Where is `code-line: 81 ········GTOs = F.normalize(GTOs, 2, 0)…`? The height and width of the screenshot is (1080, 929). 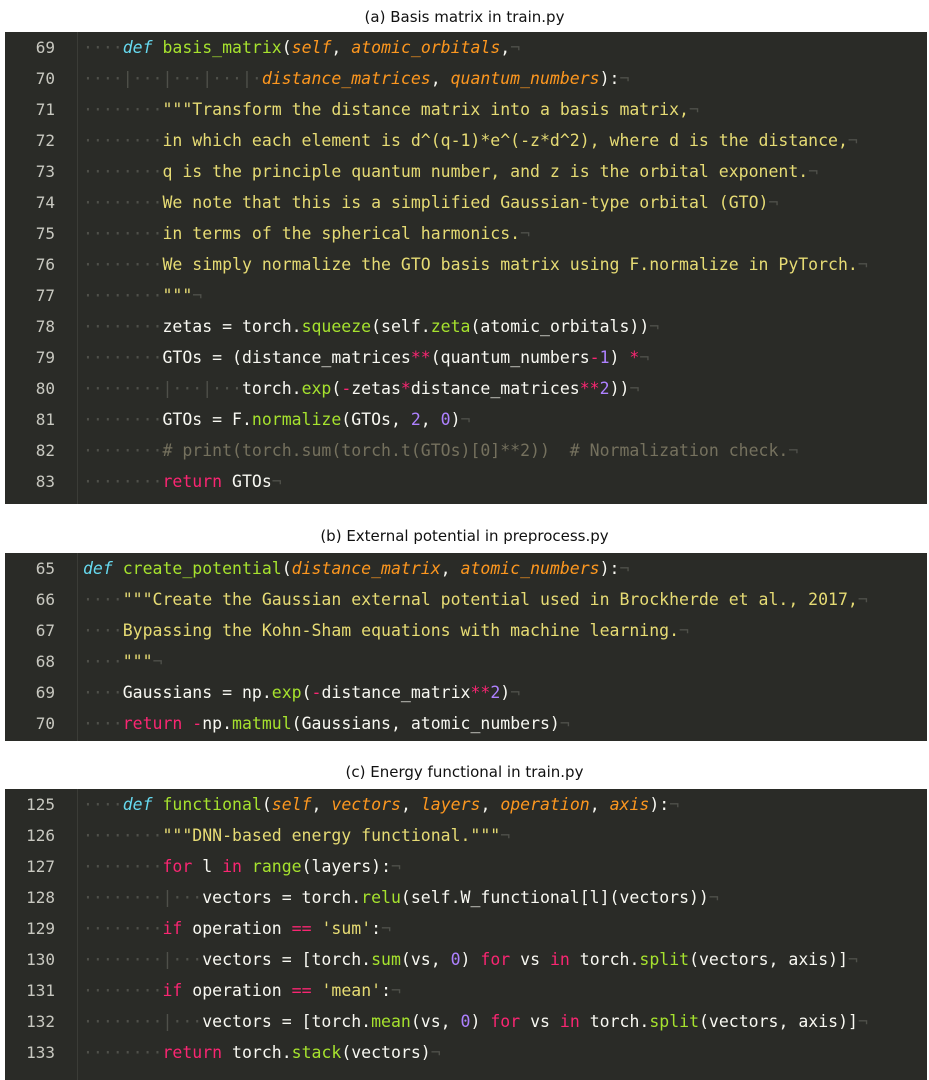
code-line: 81 ········GTOs = F.normalize(GTOs, 2, 0)… is located at coordinates (466, 419).